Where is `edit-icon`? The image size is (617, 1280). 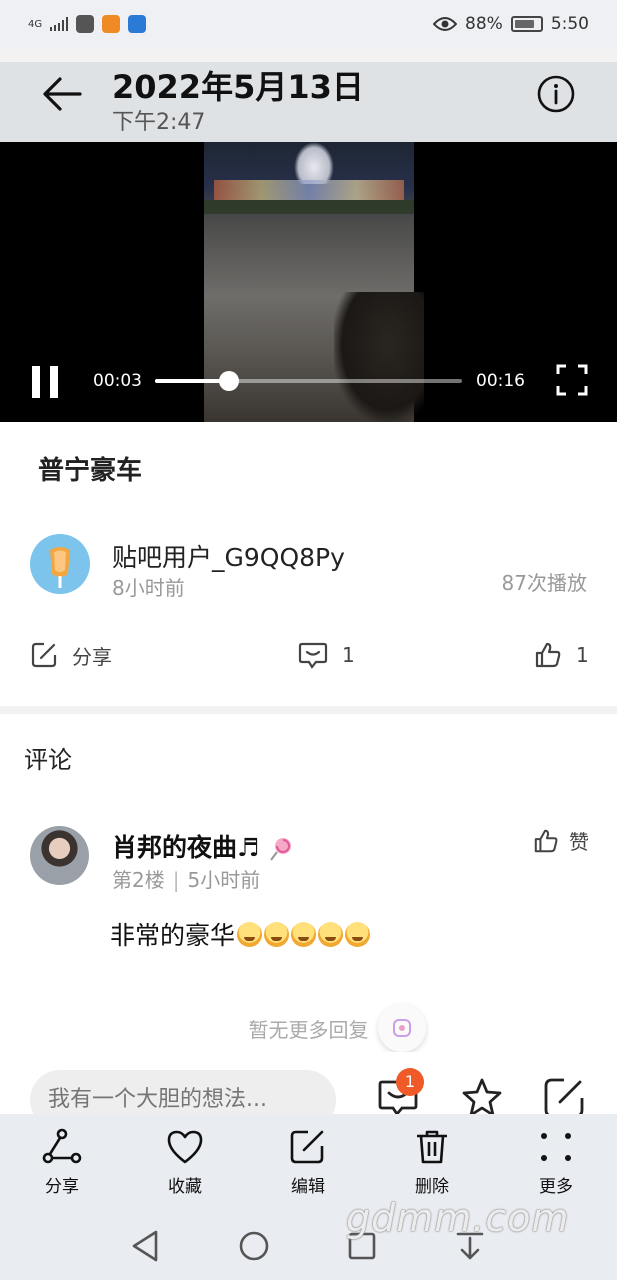 edit-icon is located at coordinates (307, 1147).